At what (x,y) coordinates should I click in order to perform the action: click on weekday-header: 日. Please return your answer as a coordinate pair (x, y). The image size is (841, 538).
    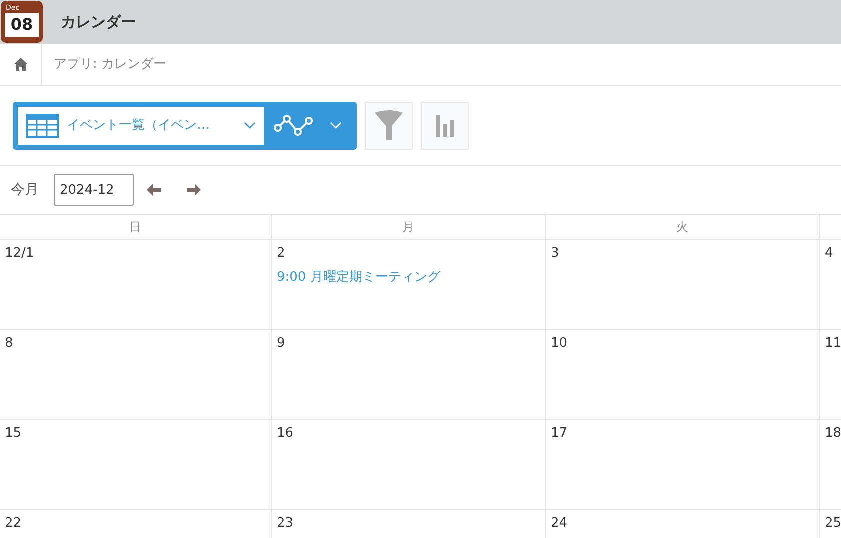
    Looking at the image, I should click on (136, 227).